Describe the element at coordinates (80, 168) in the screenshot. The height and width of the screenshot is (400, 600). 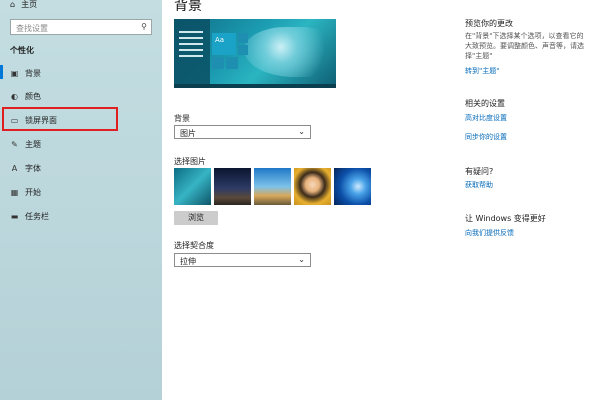
I see `sidebar-item-fonts: A 字体` at that location.